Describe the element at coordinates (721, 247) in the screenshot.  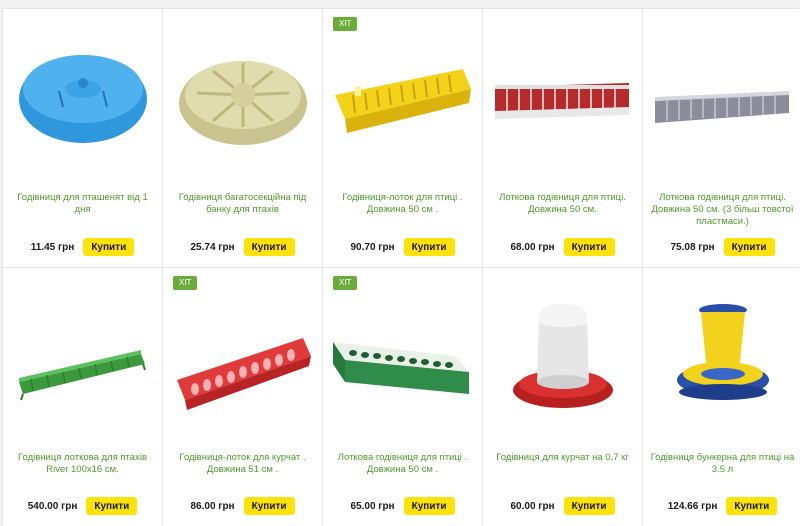
I see `price-row: 75.08 грн Купити` at that location.